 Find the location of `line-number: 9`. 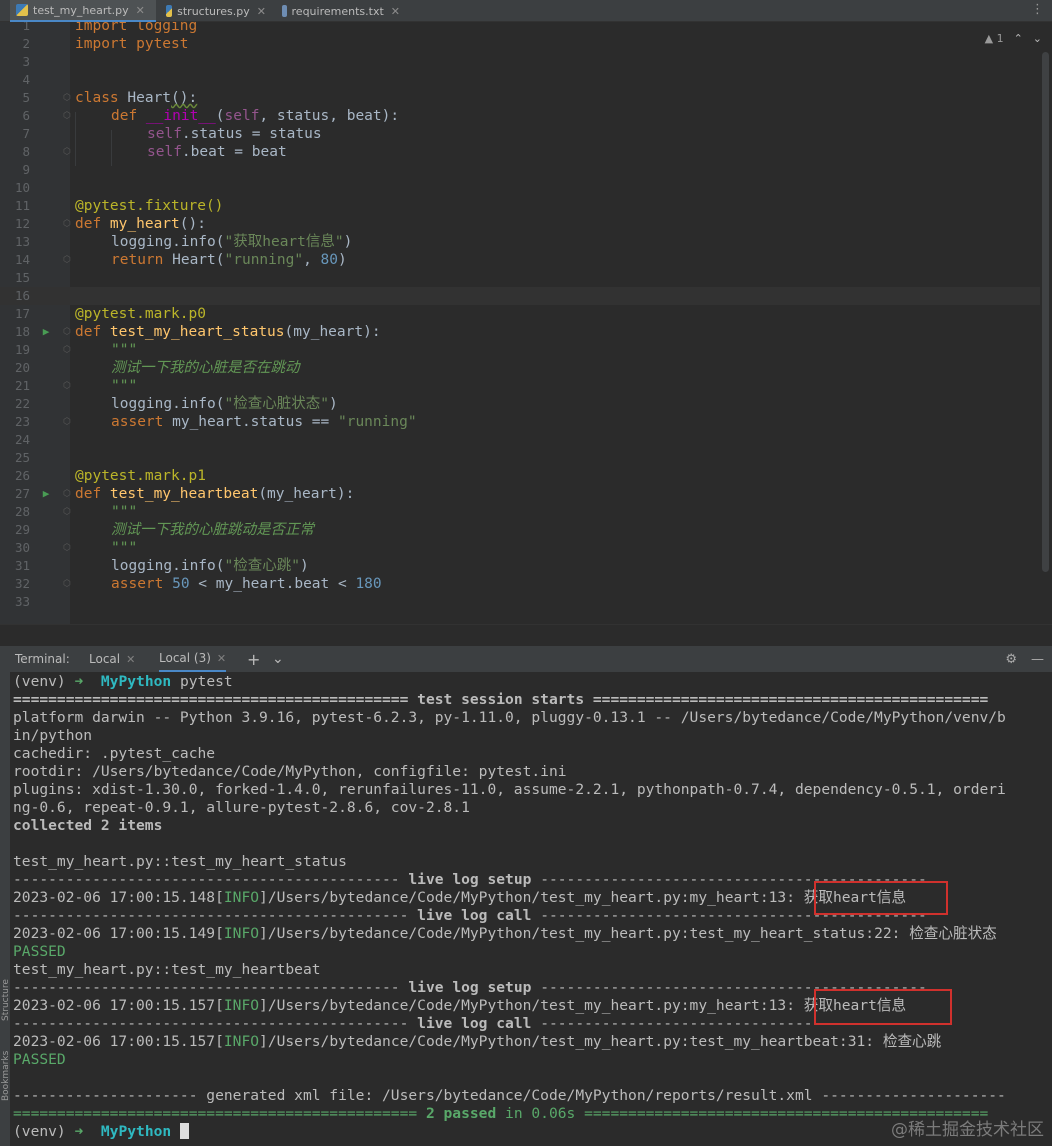

line-number: 9 is located at coordinates (26, 169).